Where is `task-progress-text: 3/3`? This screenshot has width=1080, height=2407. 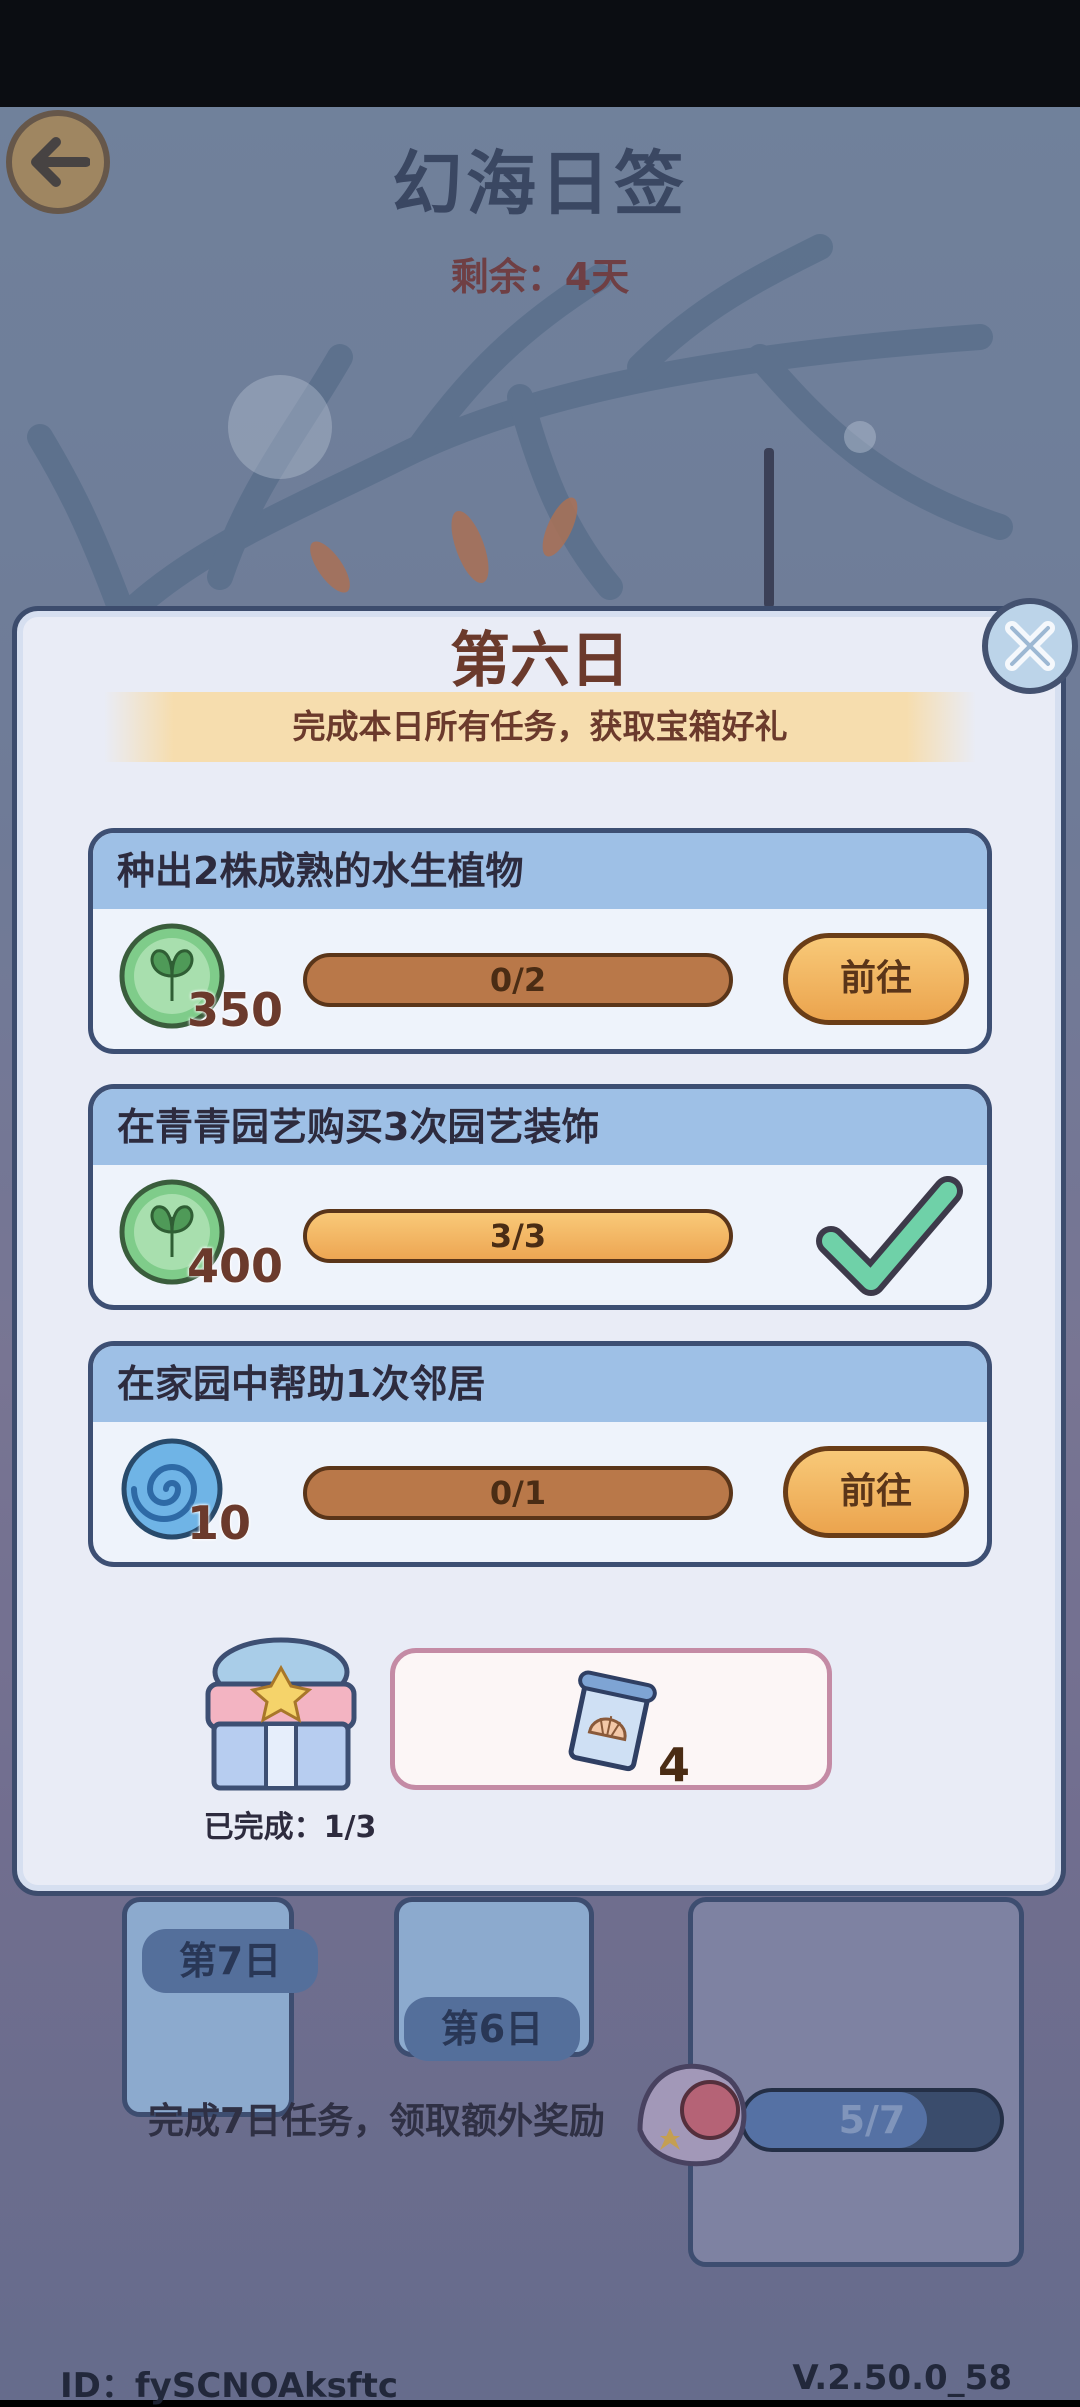 task-progress-text: 3/3 is located at coordinates (518, 1236).